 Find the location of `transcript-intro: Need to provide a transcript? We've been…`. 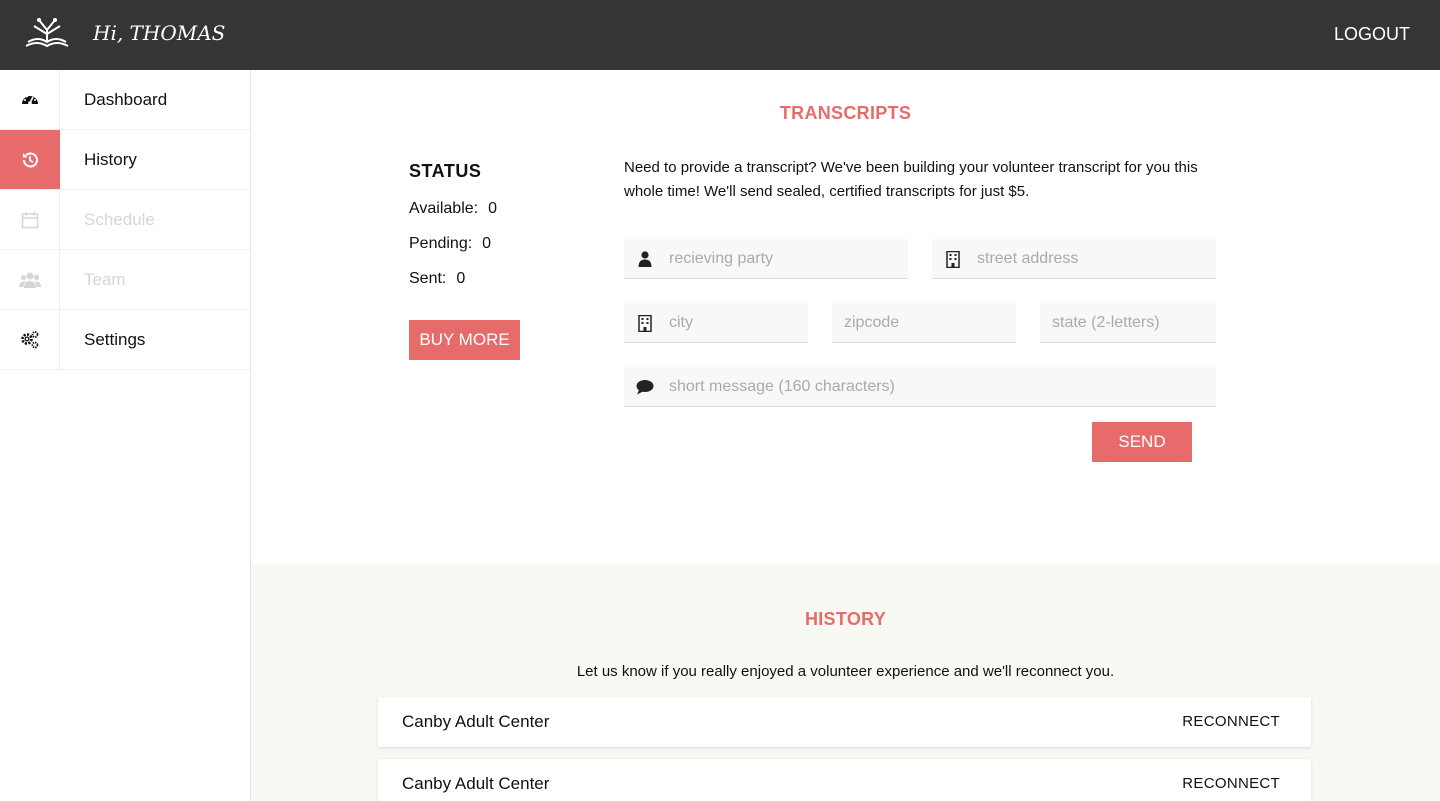

transcript-intro: Need to provide a transcript? We've been… is located at coordinates (911, 179).